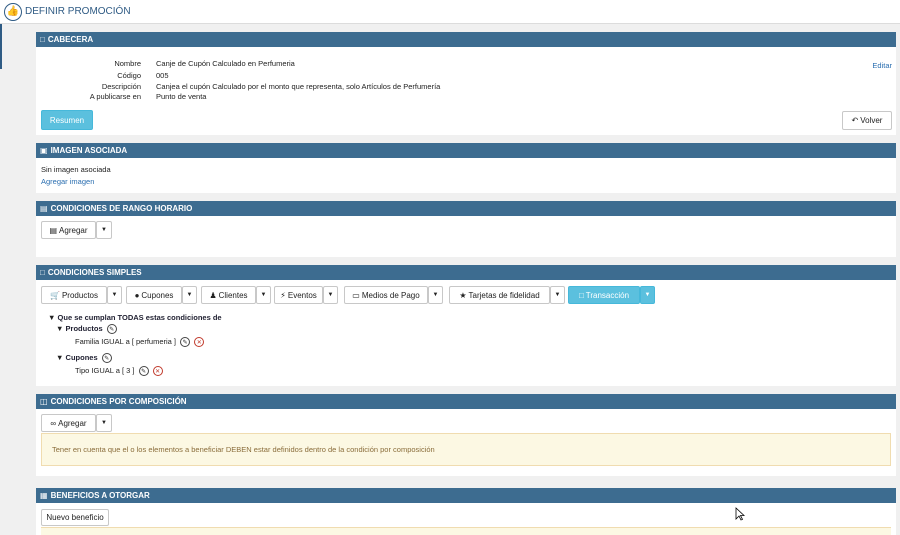 The width and height of the screenshot is (900, 535). Describe the element at coordinates (466, 531) in the screenshot. I see `beneficios-warning-strip` at that location.